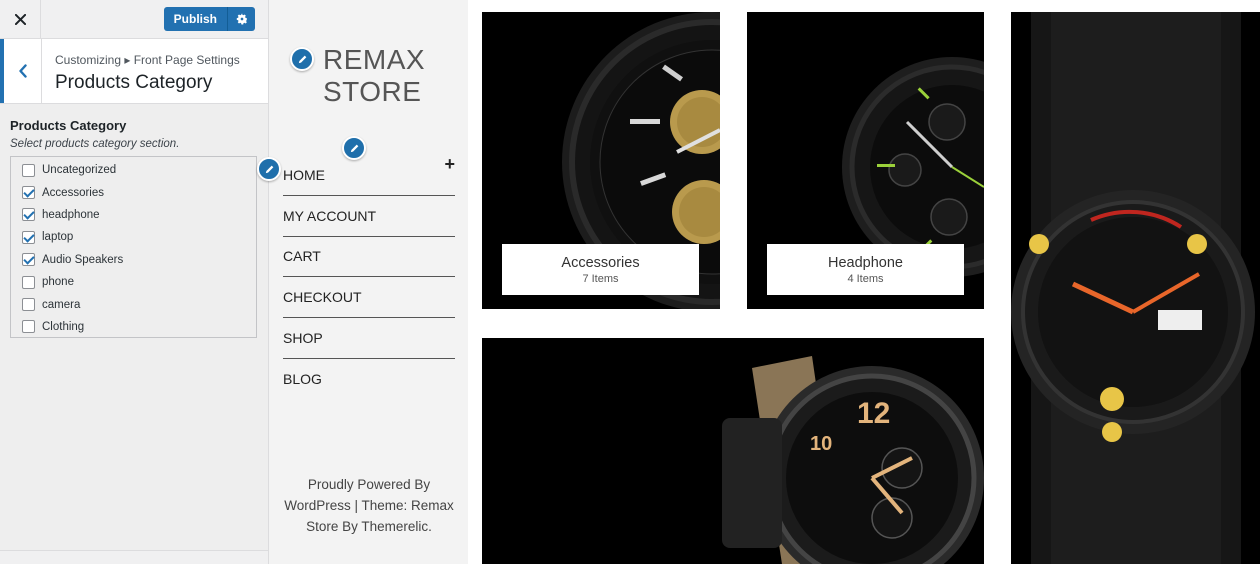 The width and height of the screenshot is (1260, 564). I want to click on menu-item-my-account: MY ACCOUNT, so click(369, 216).